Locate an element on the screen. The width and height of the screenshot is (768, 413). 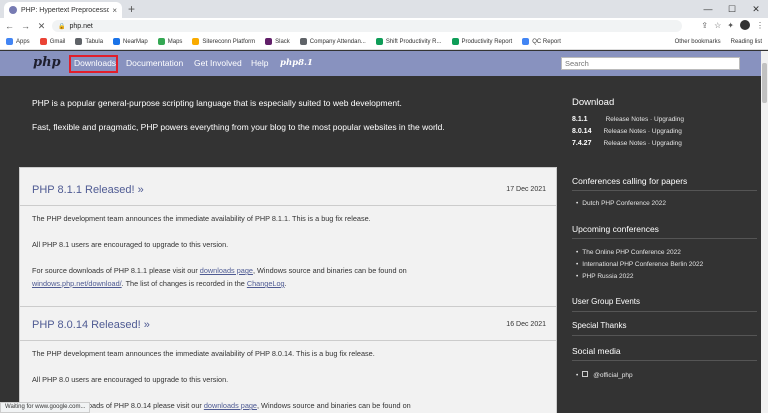
bookmark-item: NearMap is located at coordinates (130, 41).